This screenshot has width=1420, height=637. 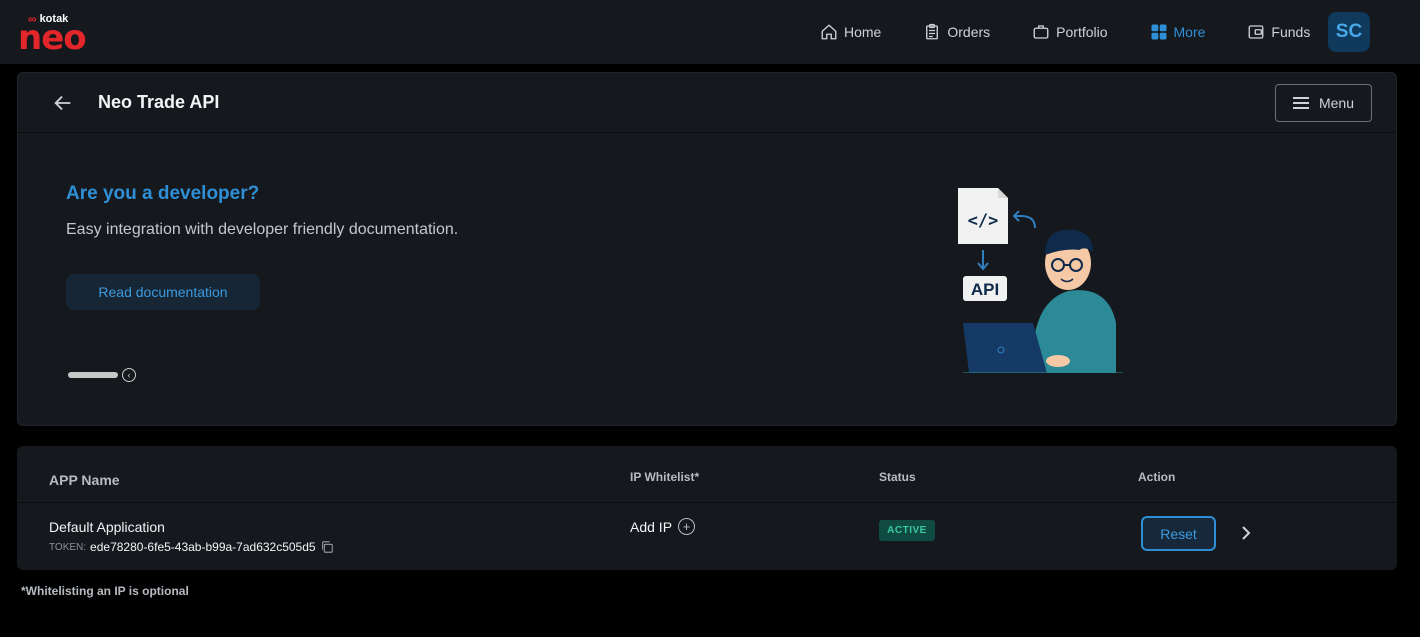 What do you see at coordinates (907, 530) in the screenshot?
I see `status-badge: ACTIVE` at bounding box center [907, 530].